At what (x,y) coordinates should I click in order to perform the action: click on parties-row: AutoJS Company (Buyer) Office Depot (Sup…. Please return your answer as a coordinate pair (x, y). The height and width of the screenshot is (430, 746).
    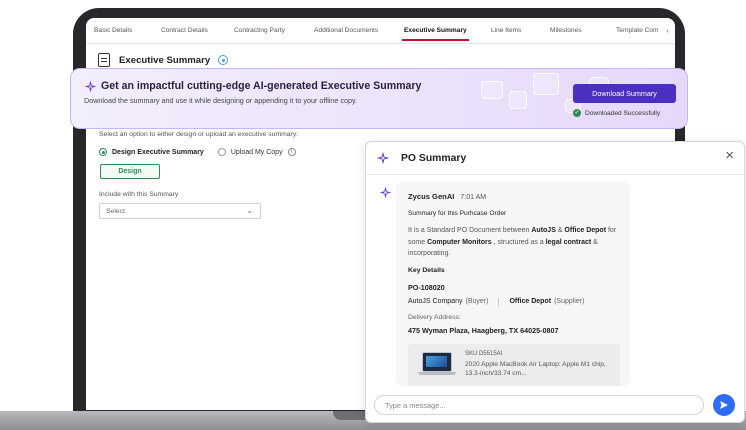
    Looking at the image, I should click on (496, 302).